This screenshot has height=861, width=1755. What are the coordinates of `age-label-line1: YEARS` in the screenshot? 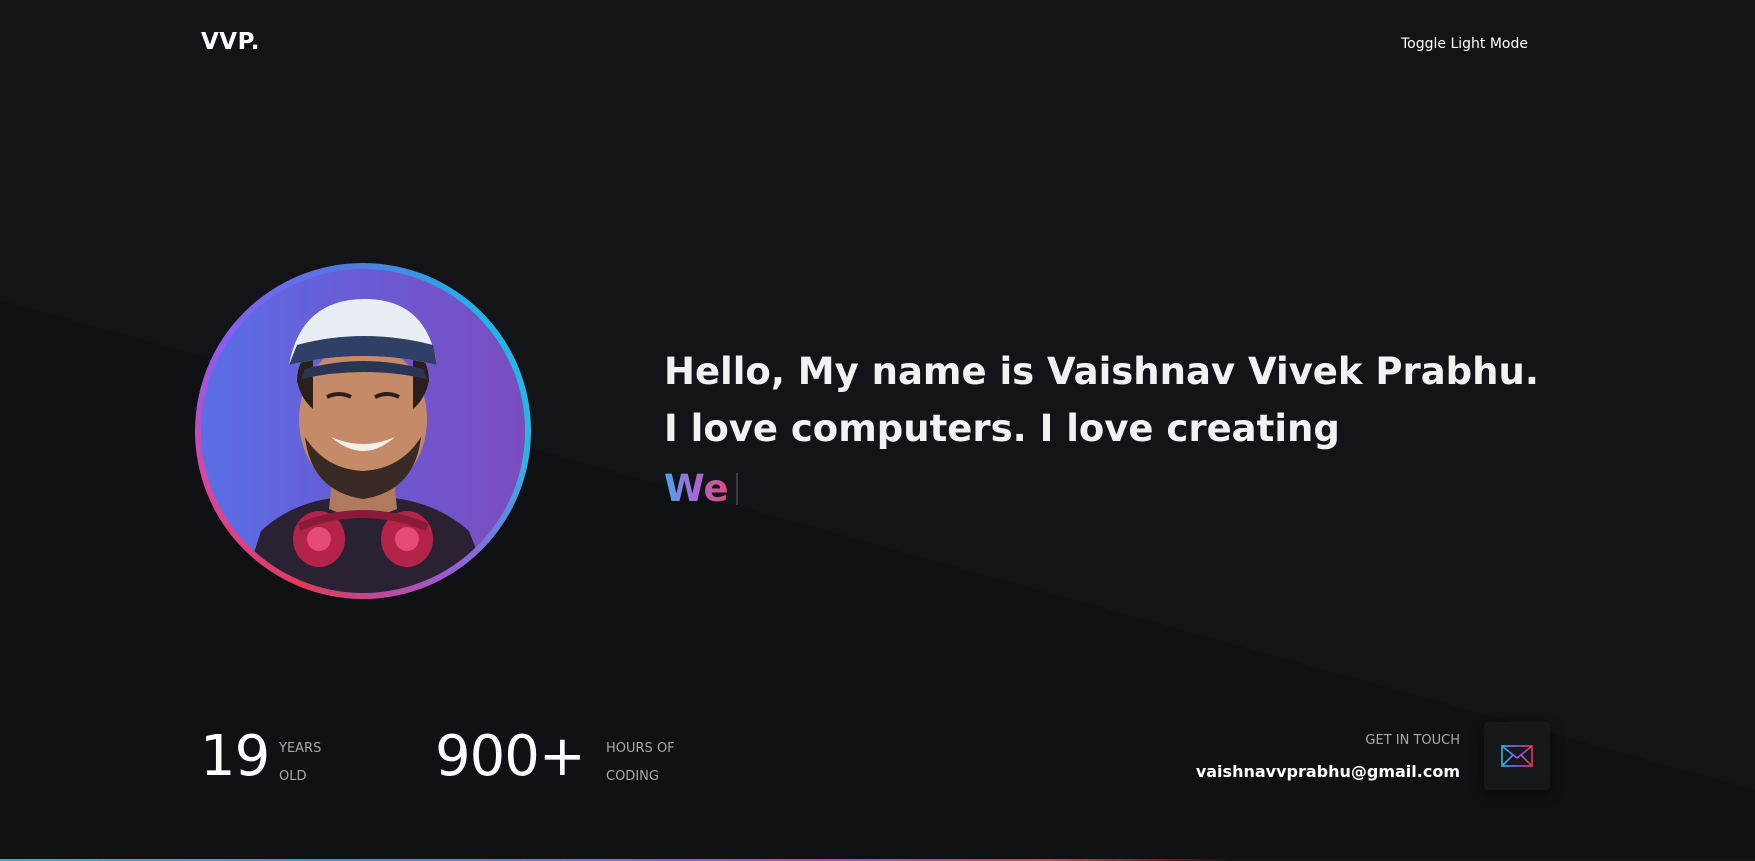 It's located at (300, 748).